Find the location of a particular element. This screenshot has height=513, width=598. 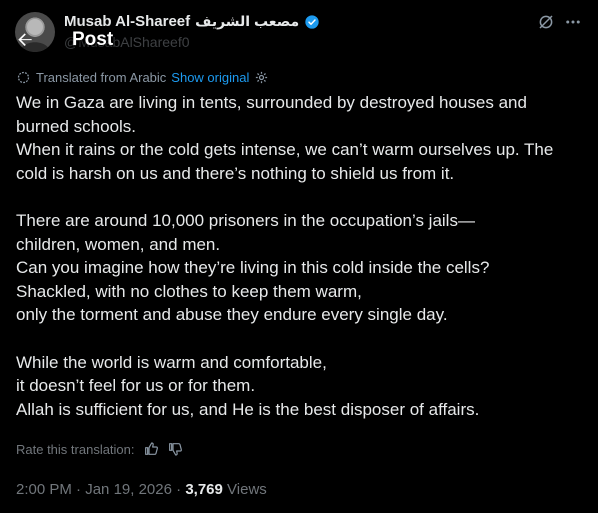

back-button is located at coordinates (25, 40).